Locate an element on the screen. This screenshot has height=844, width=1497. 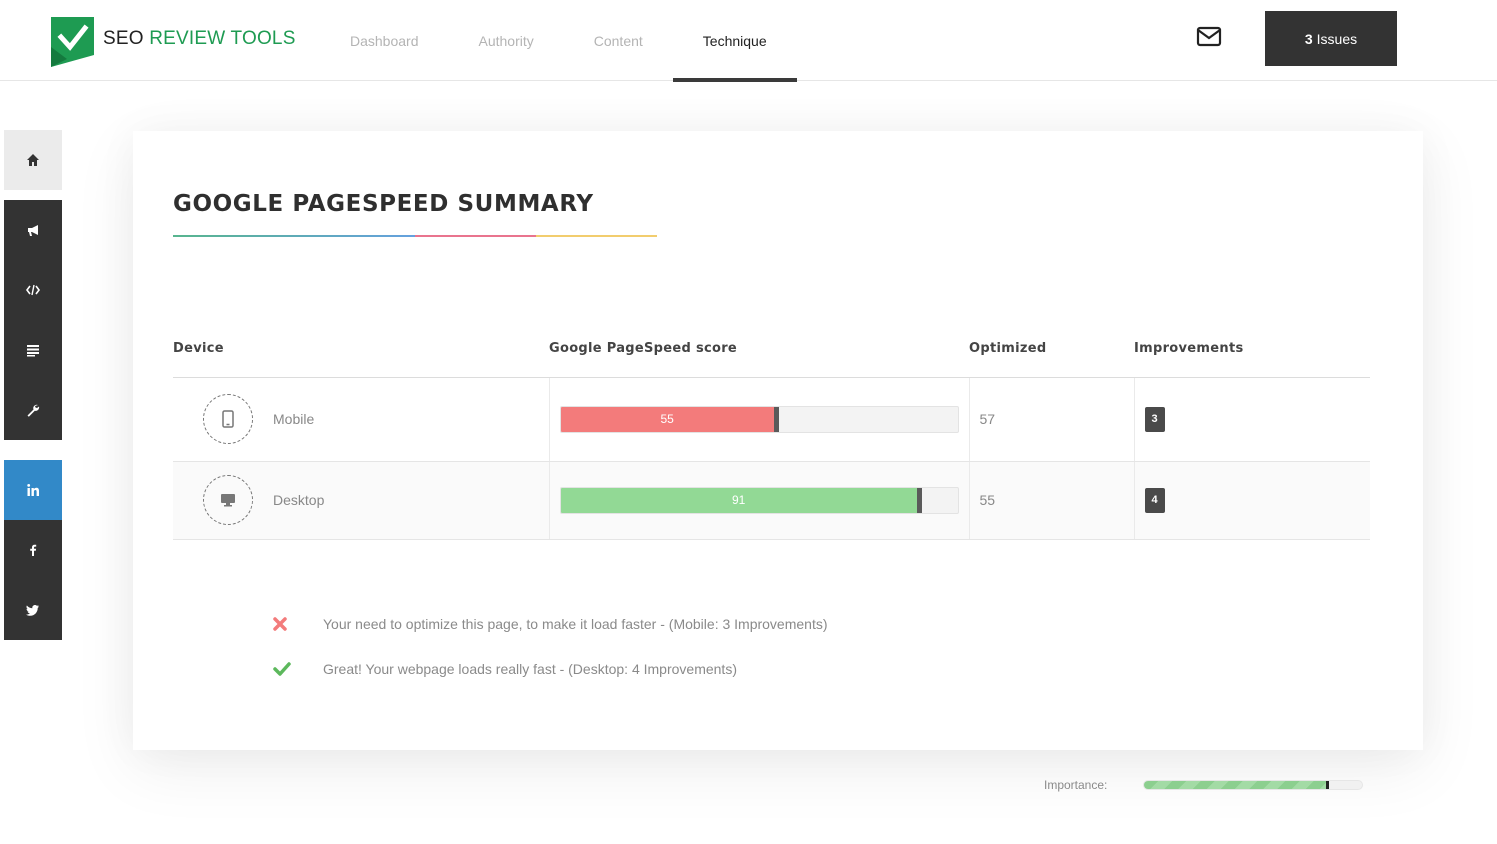
text-lines-icon is located at coordinates (33, 351).